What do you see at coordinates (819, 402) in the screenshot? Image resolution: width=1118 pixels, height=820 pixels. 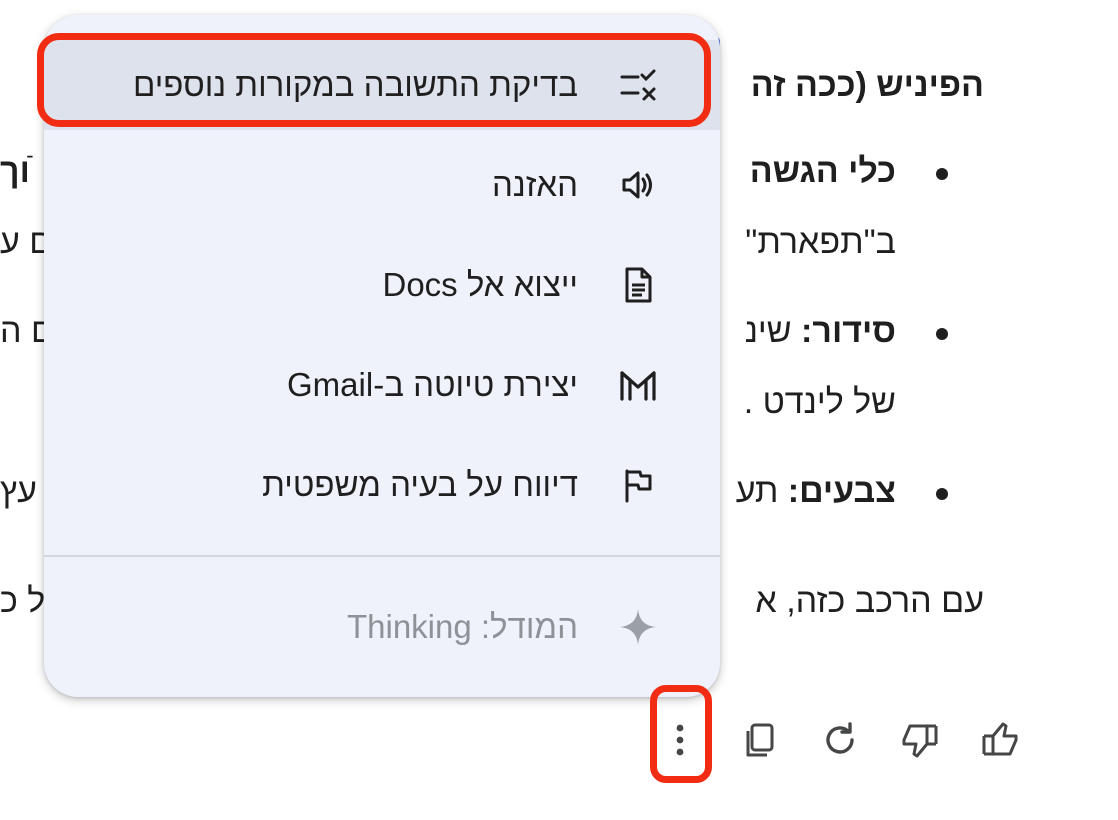 I see `bullet-2-text-line2: של לינדט .` at bounding box center [819, 402].